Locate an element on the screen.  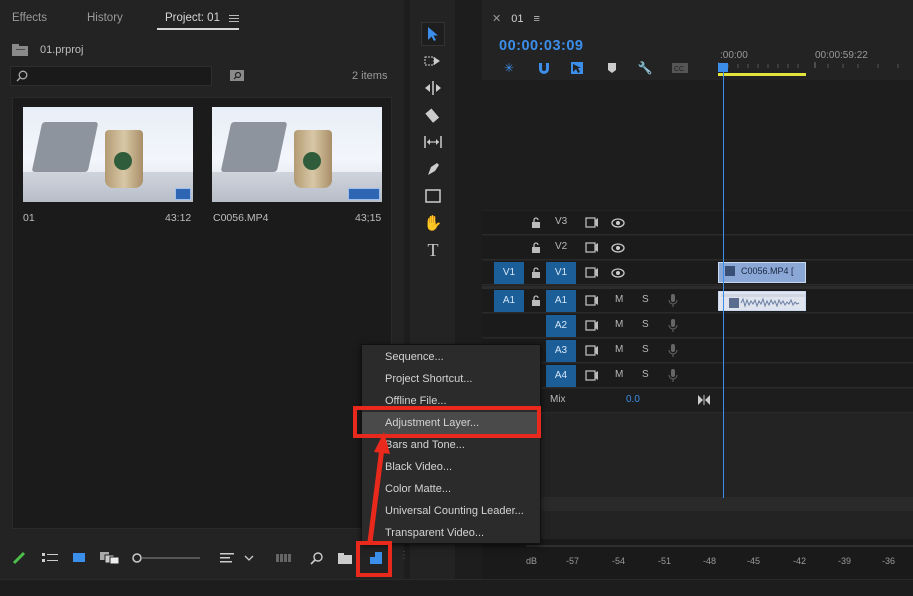
project-folder-icon is located at coordinates (20, 50).